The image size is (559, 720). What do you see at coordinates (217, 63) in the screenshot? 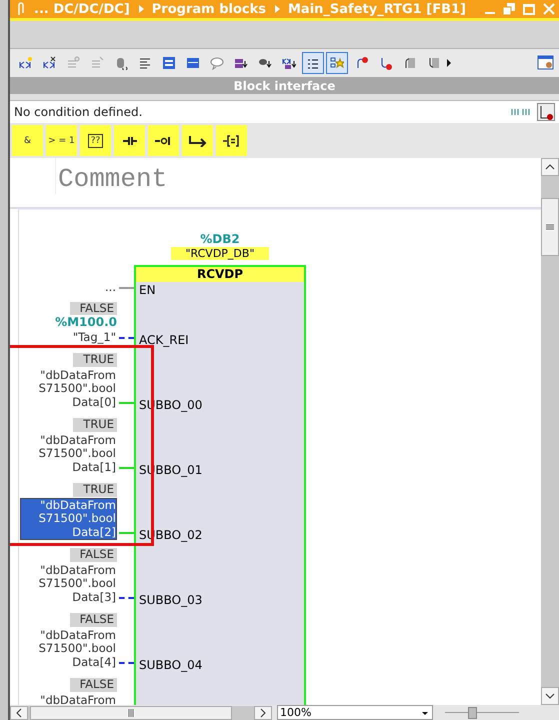
I see `speech-bubble-icon` at bounding box center [217, 63].